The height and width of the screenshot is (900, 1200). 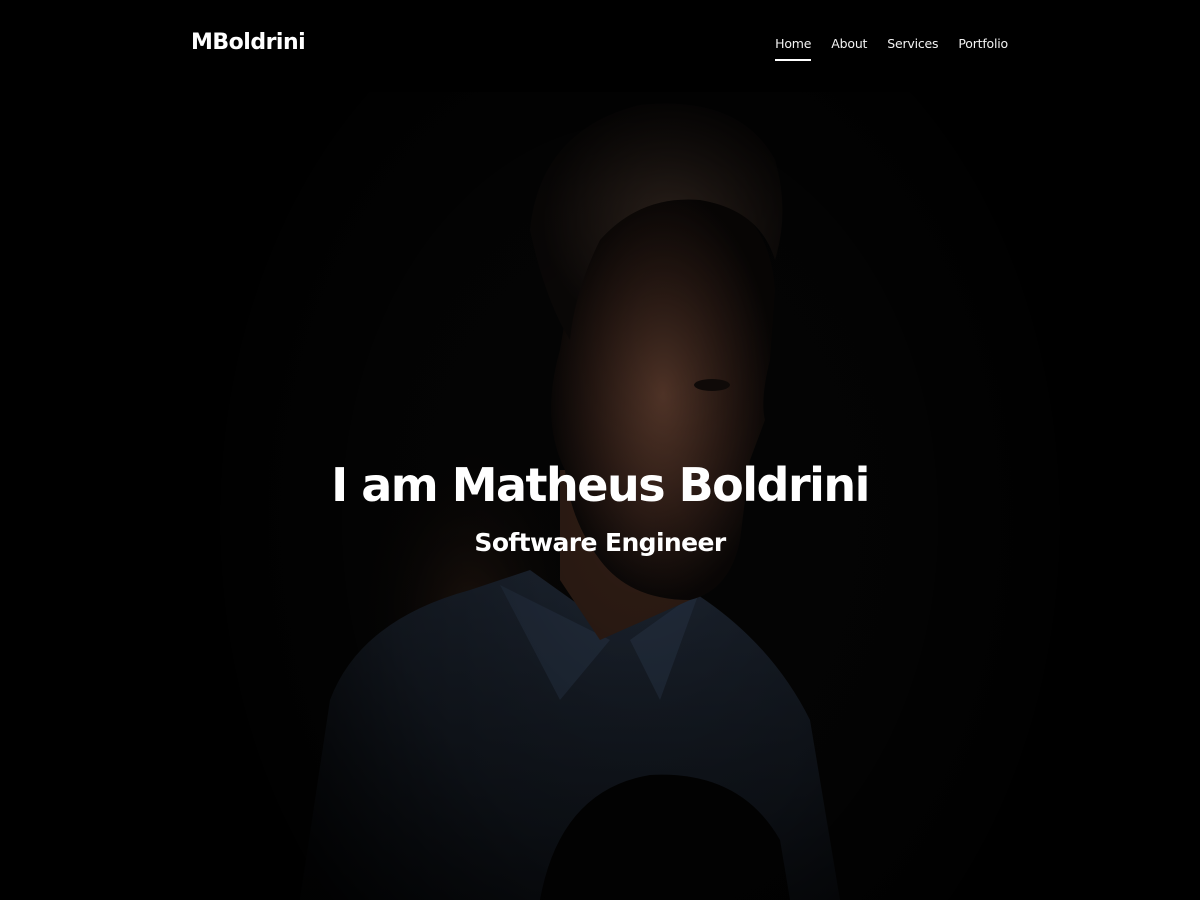 I want to click on hero-content: I am Matheus Boldrini Software Engineer, so click(x=600, y=503).